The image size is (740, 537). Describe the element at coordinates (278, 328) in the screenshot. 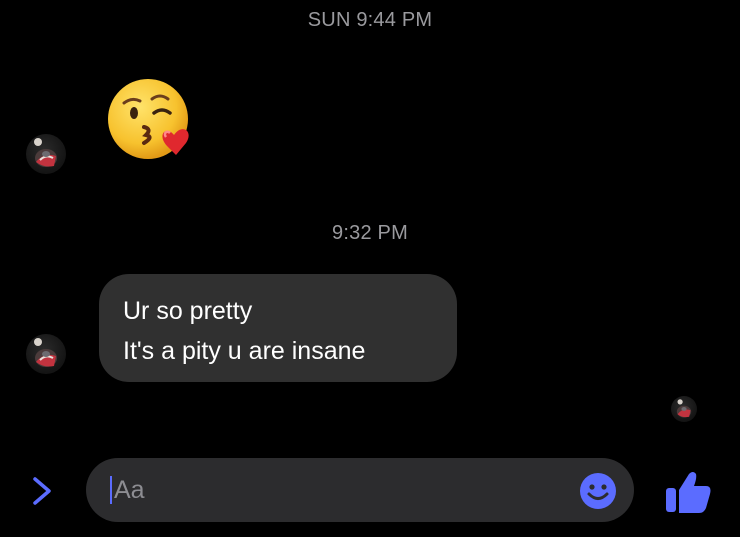

I see `message-bubble: Ur so pretty It's a pity u are insane` at that location.